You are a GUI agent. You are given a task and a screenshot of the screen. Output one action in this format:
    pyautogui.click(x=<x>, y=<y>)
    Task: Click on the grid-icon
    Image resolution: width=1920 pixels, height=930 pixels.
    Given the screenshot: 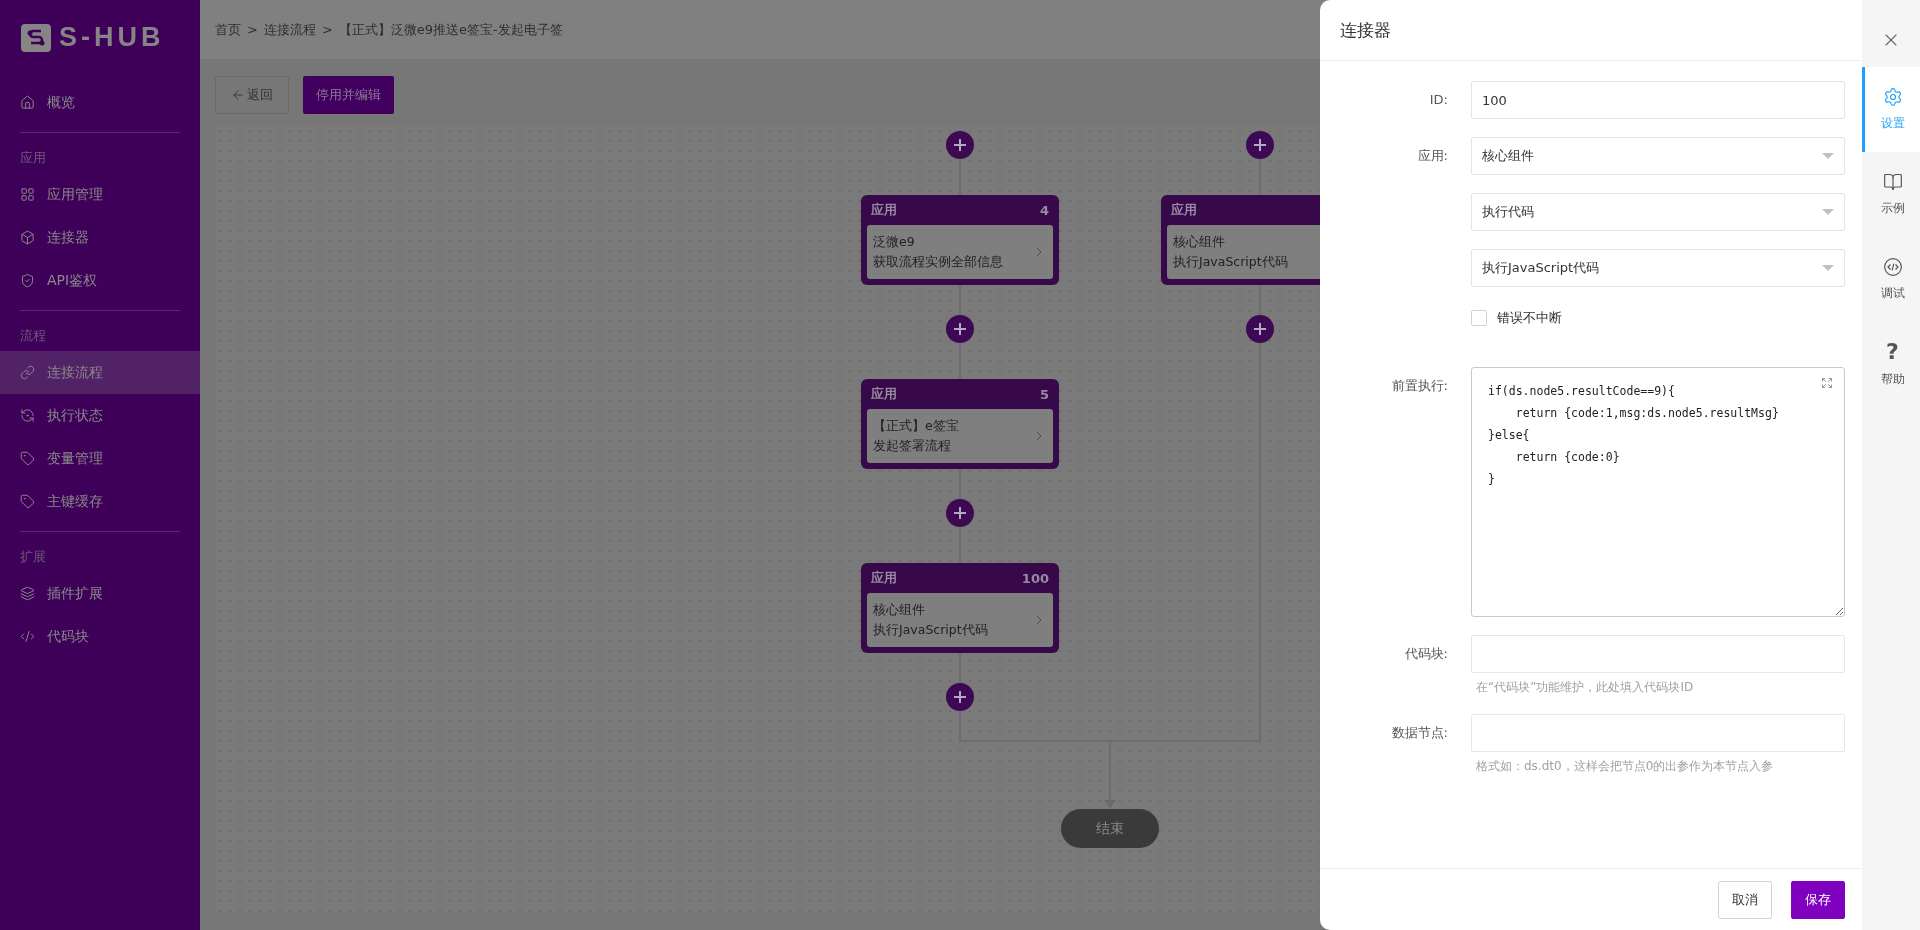 What is the action you would take?
    pyautogui.click(x=27, y=194)
    